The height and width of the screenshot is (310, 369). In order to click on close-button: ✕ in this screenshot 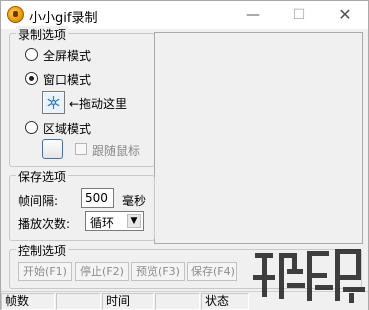, I will do `click(345, 15)`.